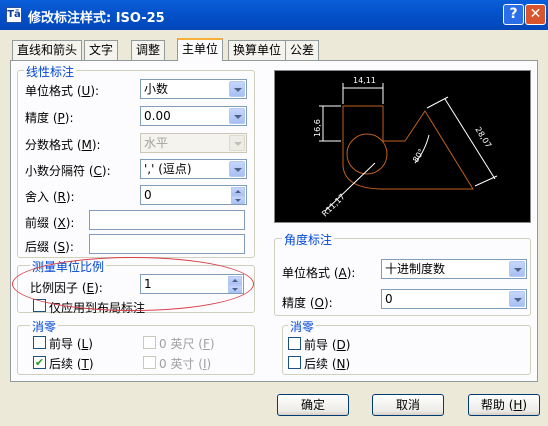  What do you see at coordinates (238, 200) in the screenshot?
I see `spin-down-icon` at bounding box center [238, 200].